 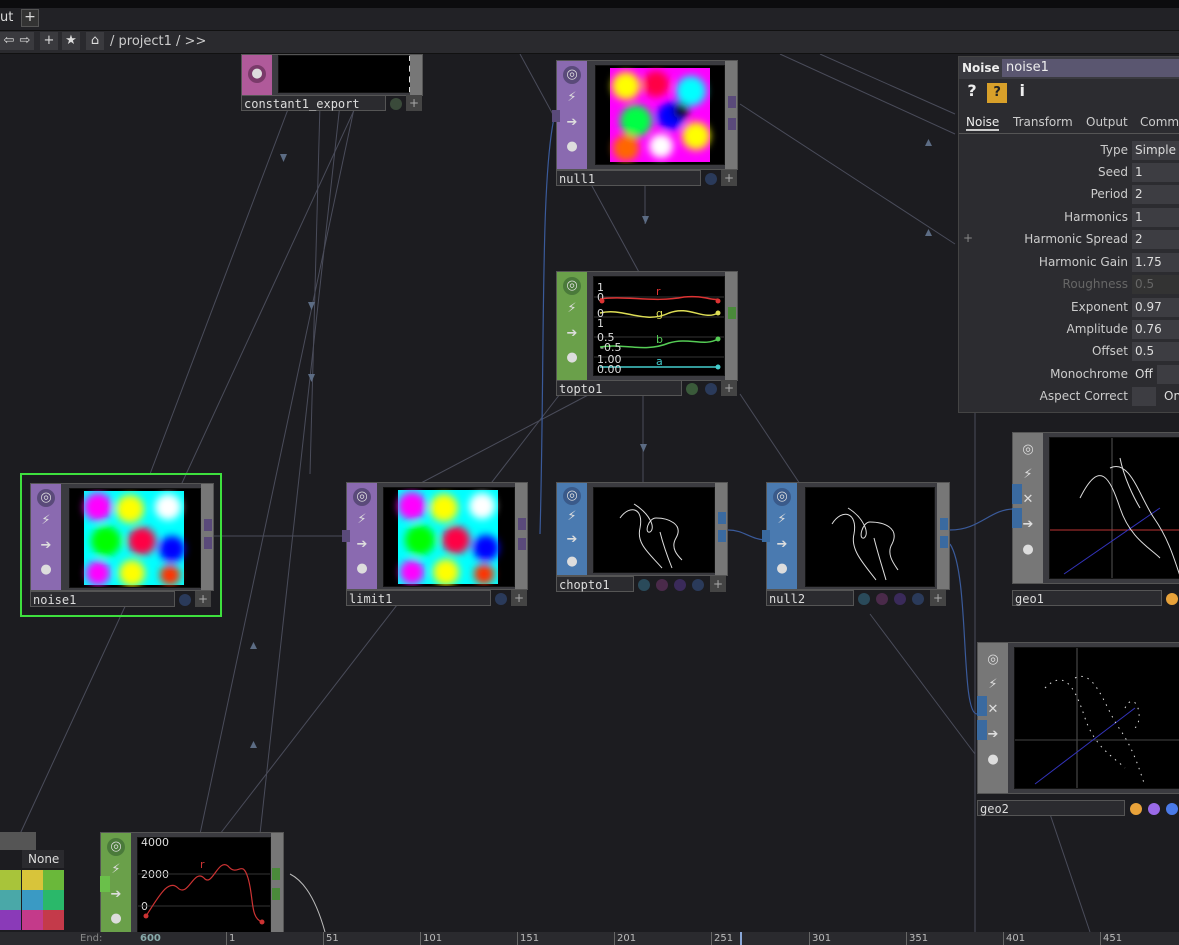 What do you see at coordinates (1087, 598) in the screenshot?
I see `node-name: geo1` at bounding box center [1087, 598].